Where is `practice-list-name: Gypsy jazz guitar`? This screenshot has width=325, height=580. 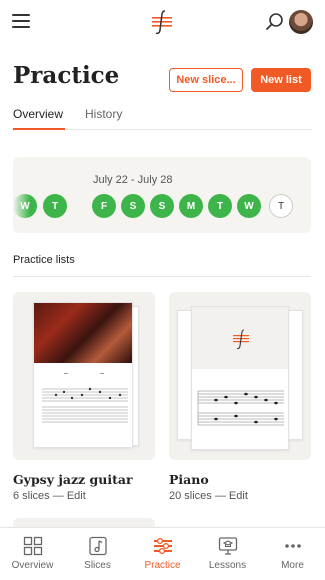
practice-list-name: Gypsy jazz guitar is located at coordinates (73, 479).